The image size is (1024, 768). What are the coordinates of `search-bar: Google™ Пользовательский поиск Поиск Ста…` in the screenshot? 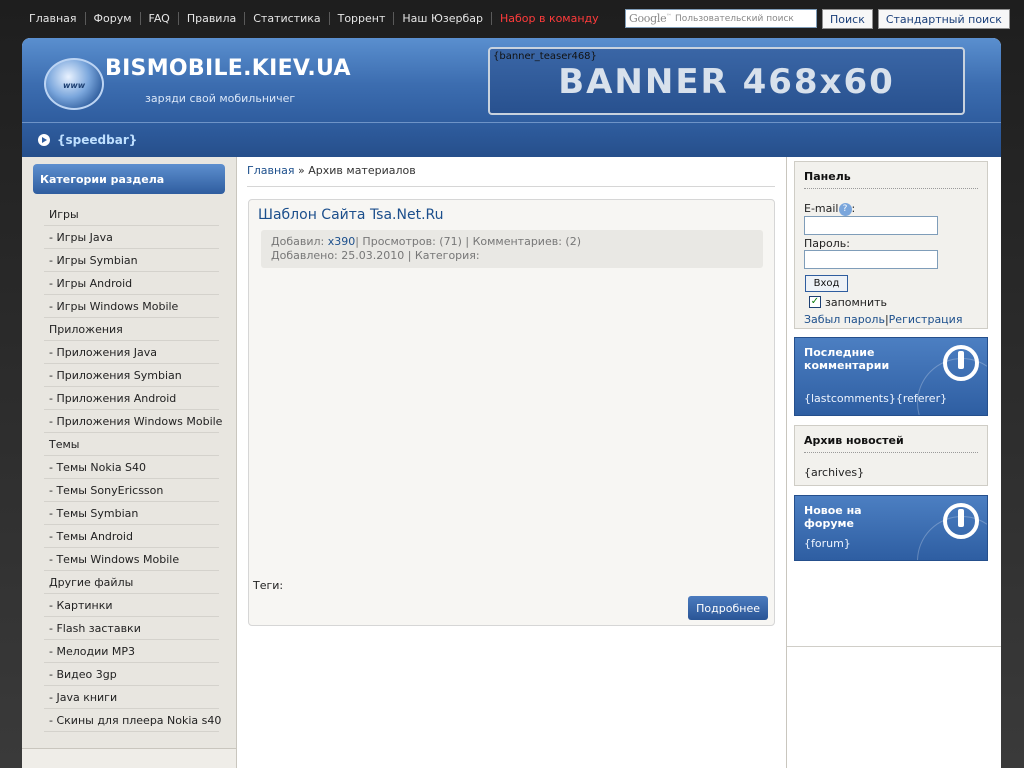 It's located at (817, 19).